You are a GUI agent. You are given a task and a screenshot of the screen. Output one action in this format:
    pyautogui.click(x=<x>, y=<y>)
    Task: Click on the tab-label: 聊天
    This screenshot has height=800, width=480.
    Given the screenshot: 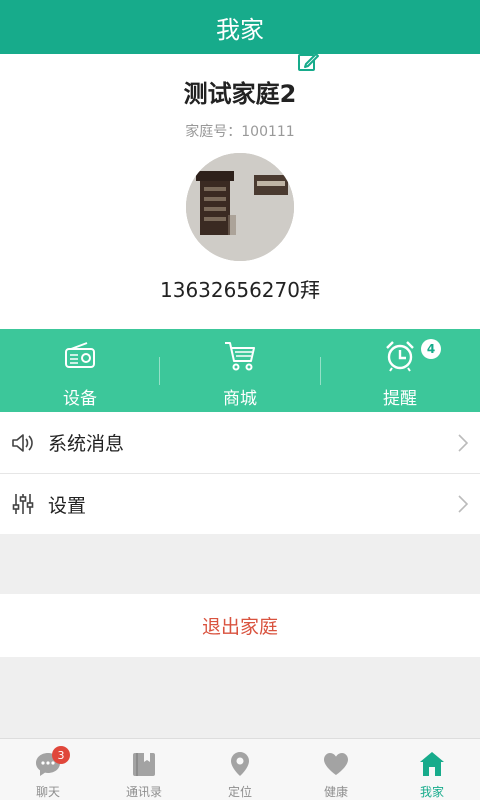 What is the action you would take?
    pyautogui.click(x=47, y=792)
    